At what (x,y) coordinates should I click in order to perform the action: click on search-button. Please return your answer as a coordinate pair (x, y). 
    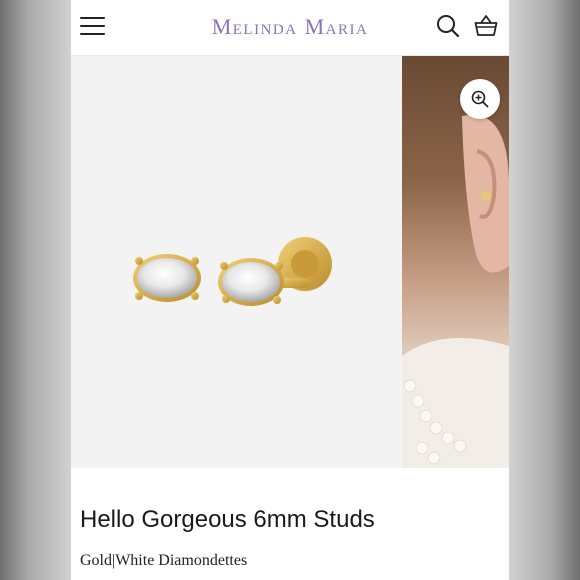
    Looking at the image, I should click on (448, 26).